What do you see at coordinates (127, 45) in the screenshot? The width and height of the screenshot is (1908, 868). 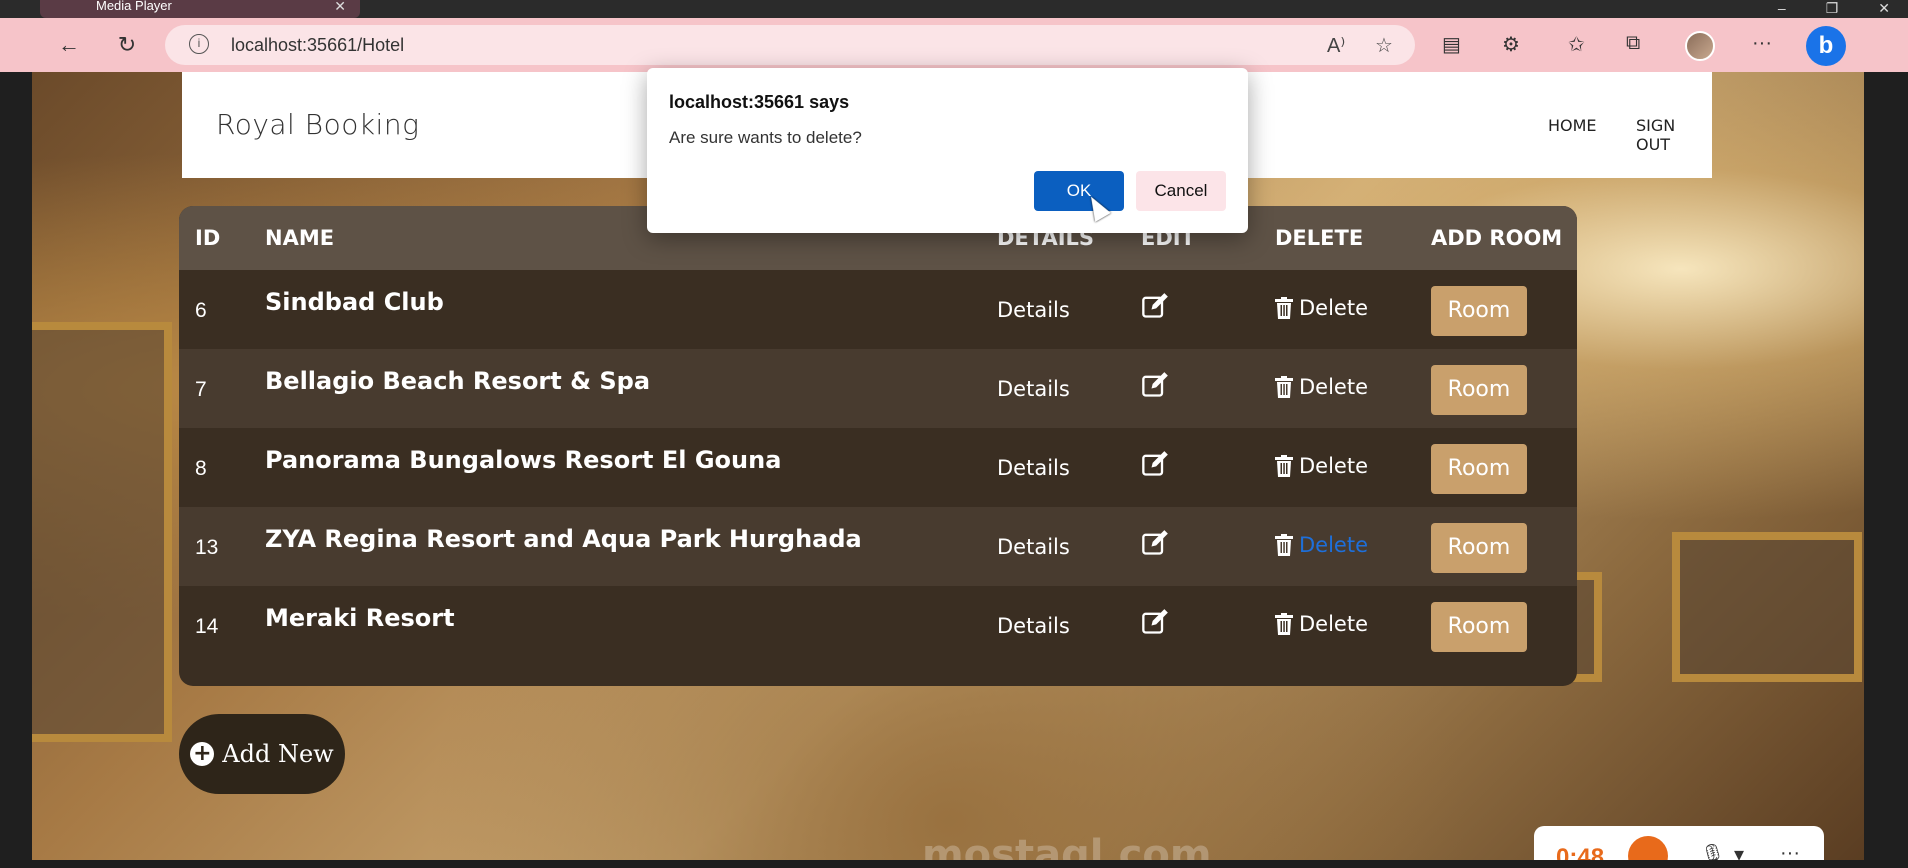 I see `refresh-icon: ↻` at bounding box center [127, 45].